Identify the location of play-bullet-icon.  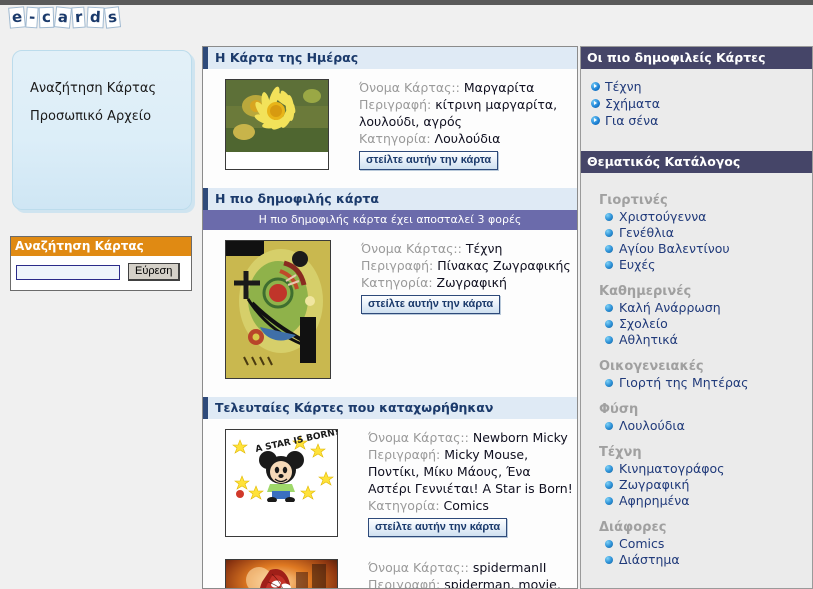
(595, 86).